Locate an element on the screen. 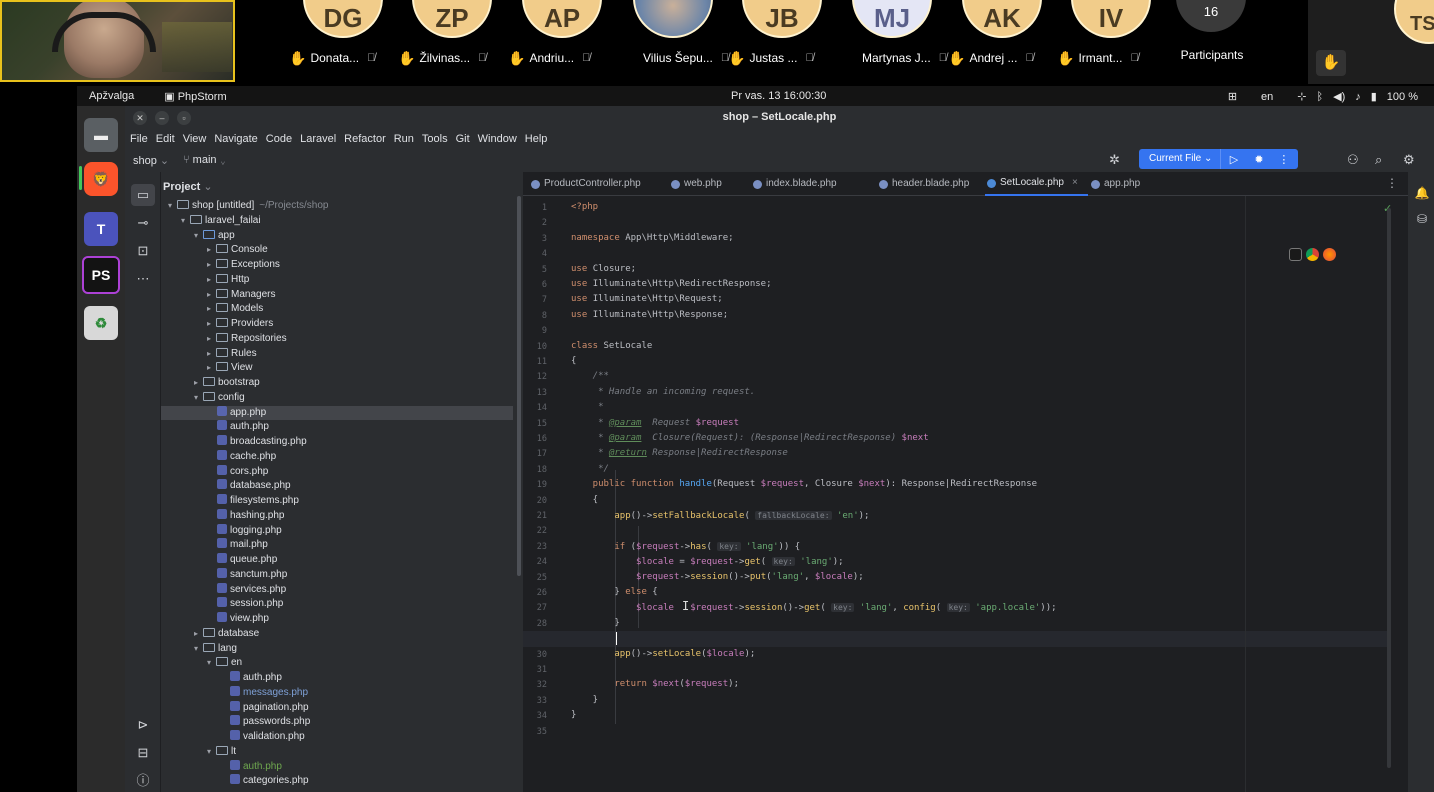 The image size is (1434, 792). code-line: if ($request->has( key: 'lang')) { is located at coordinates (685, 546).